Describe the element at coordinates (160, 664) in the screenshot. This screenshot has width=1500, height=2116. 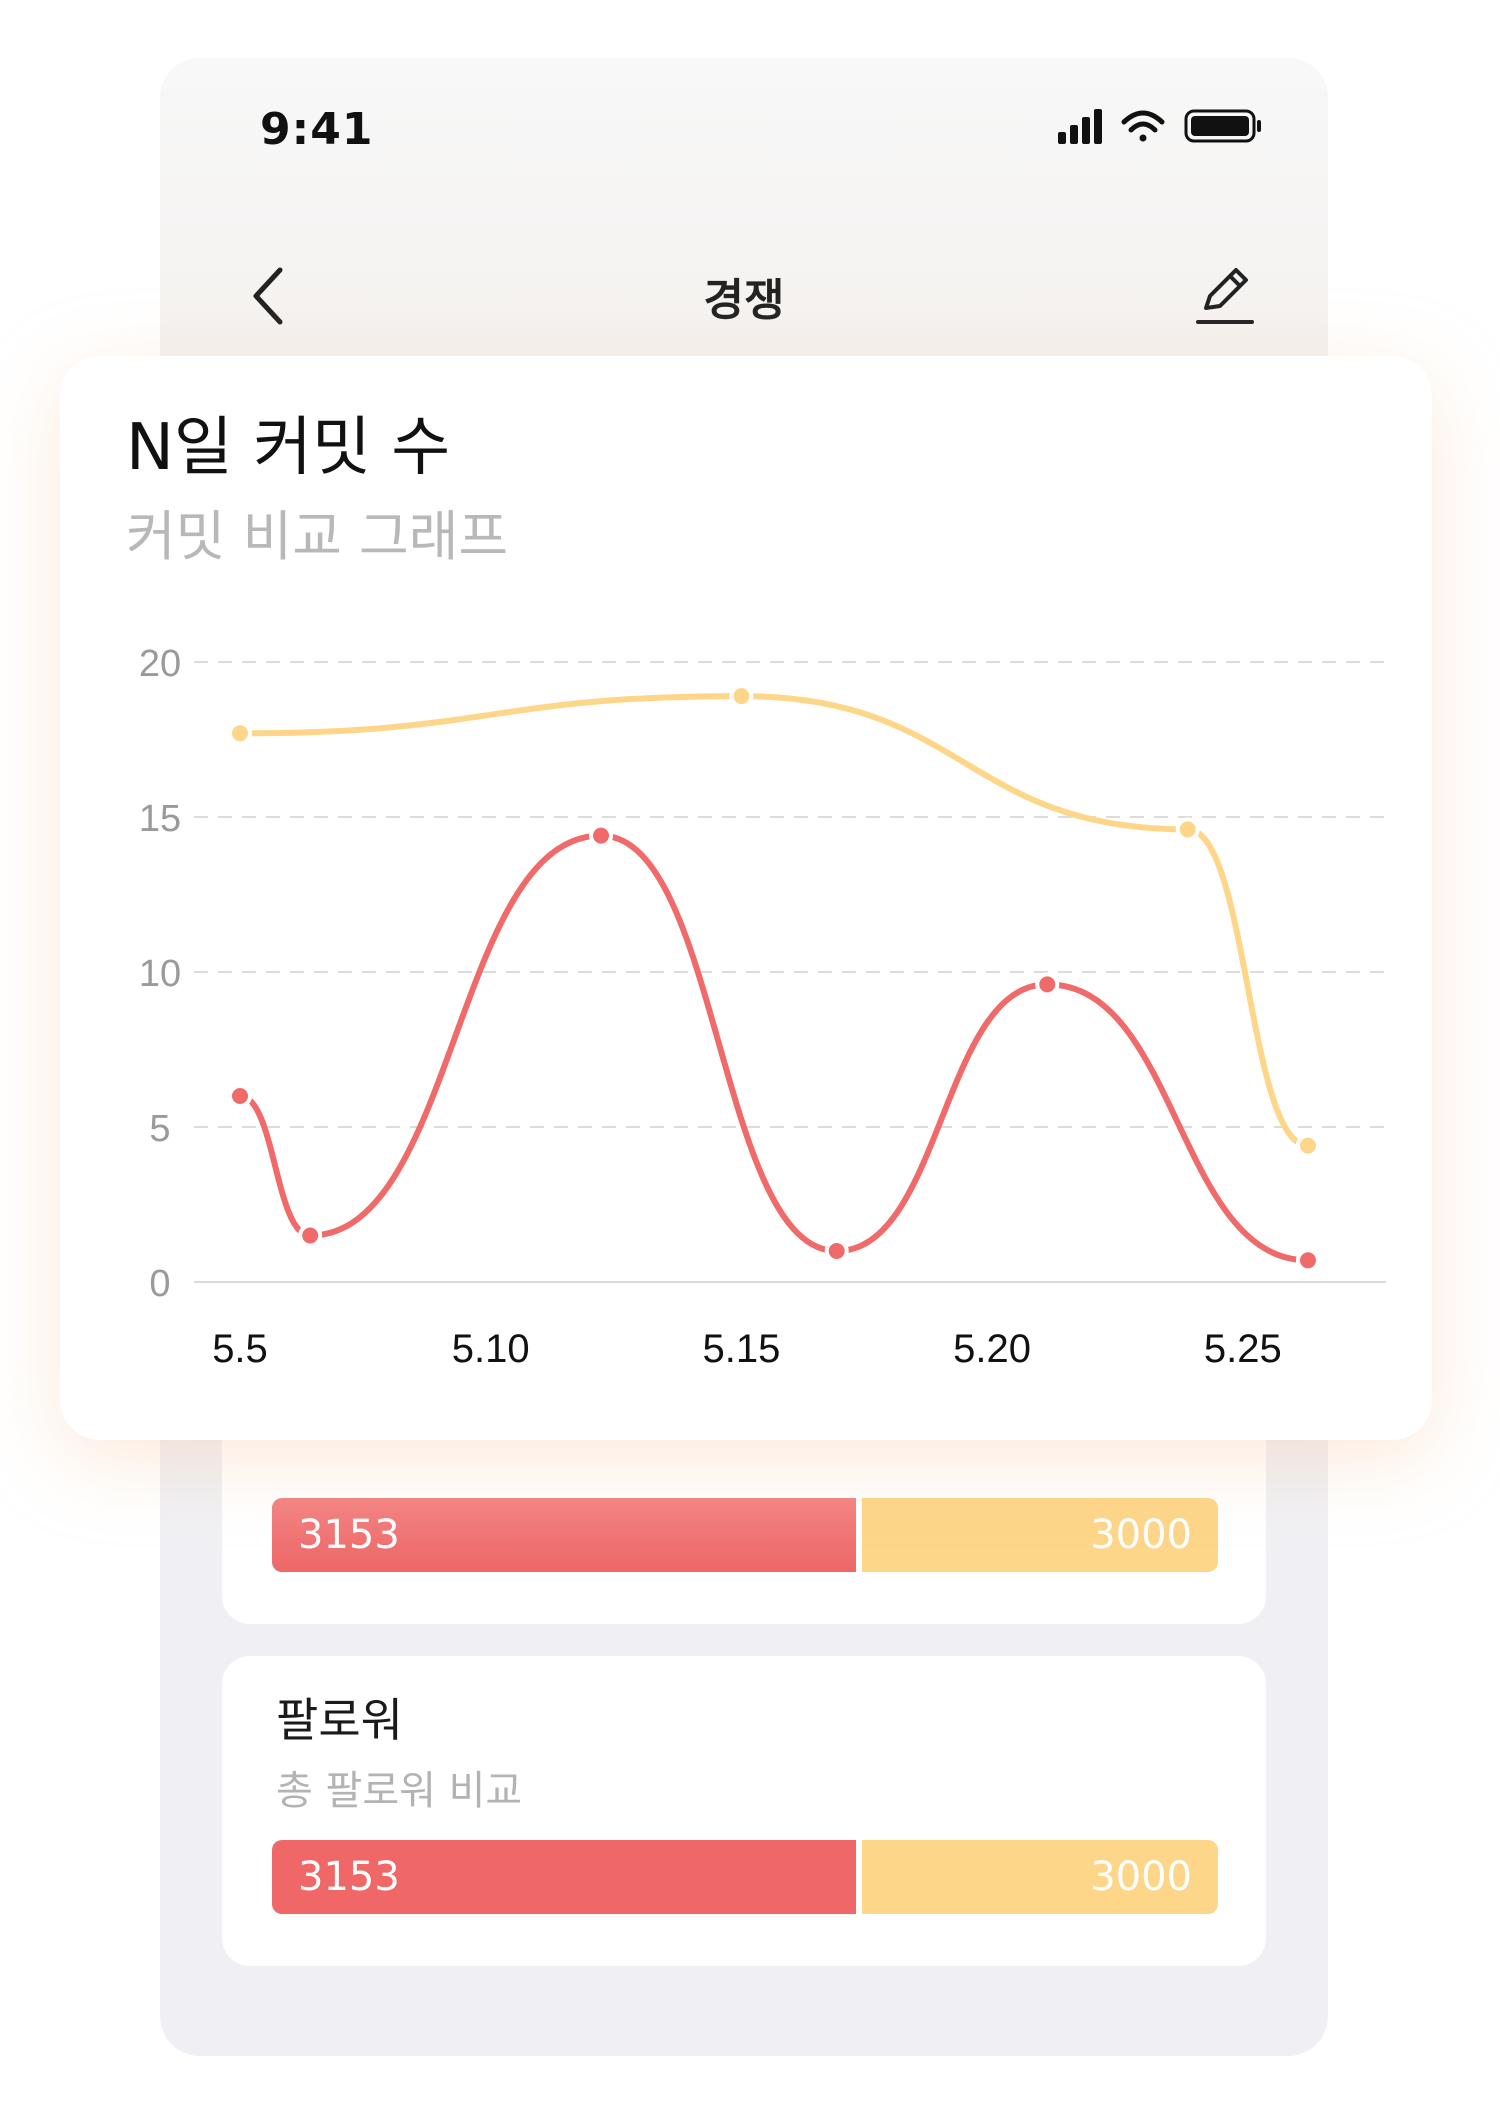
I see `y-tick-label: 20` at that location.